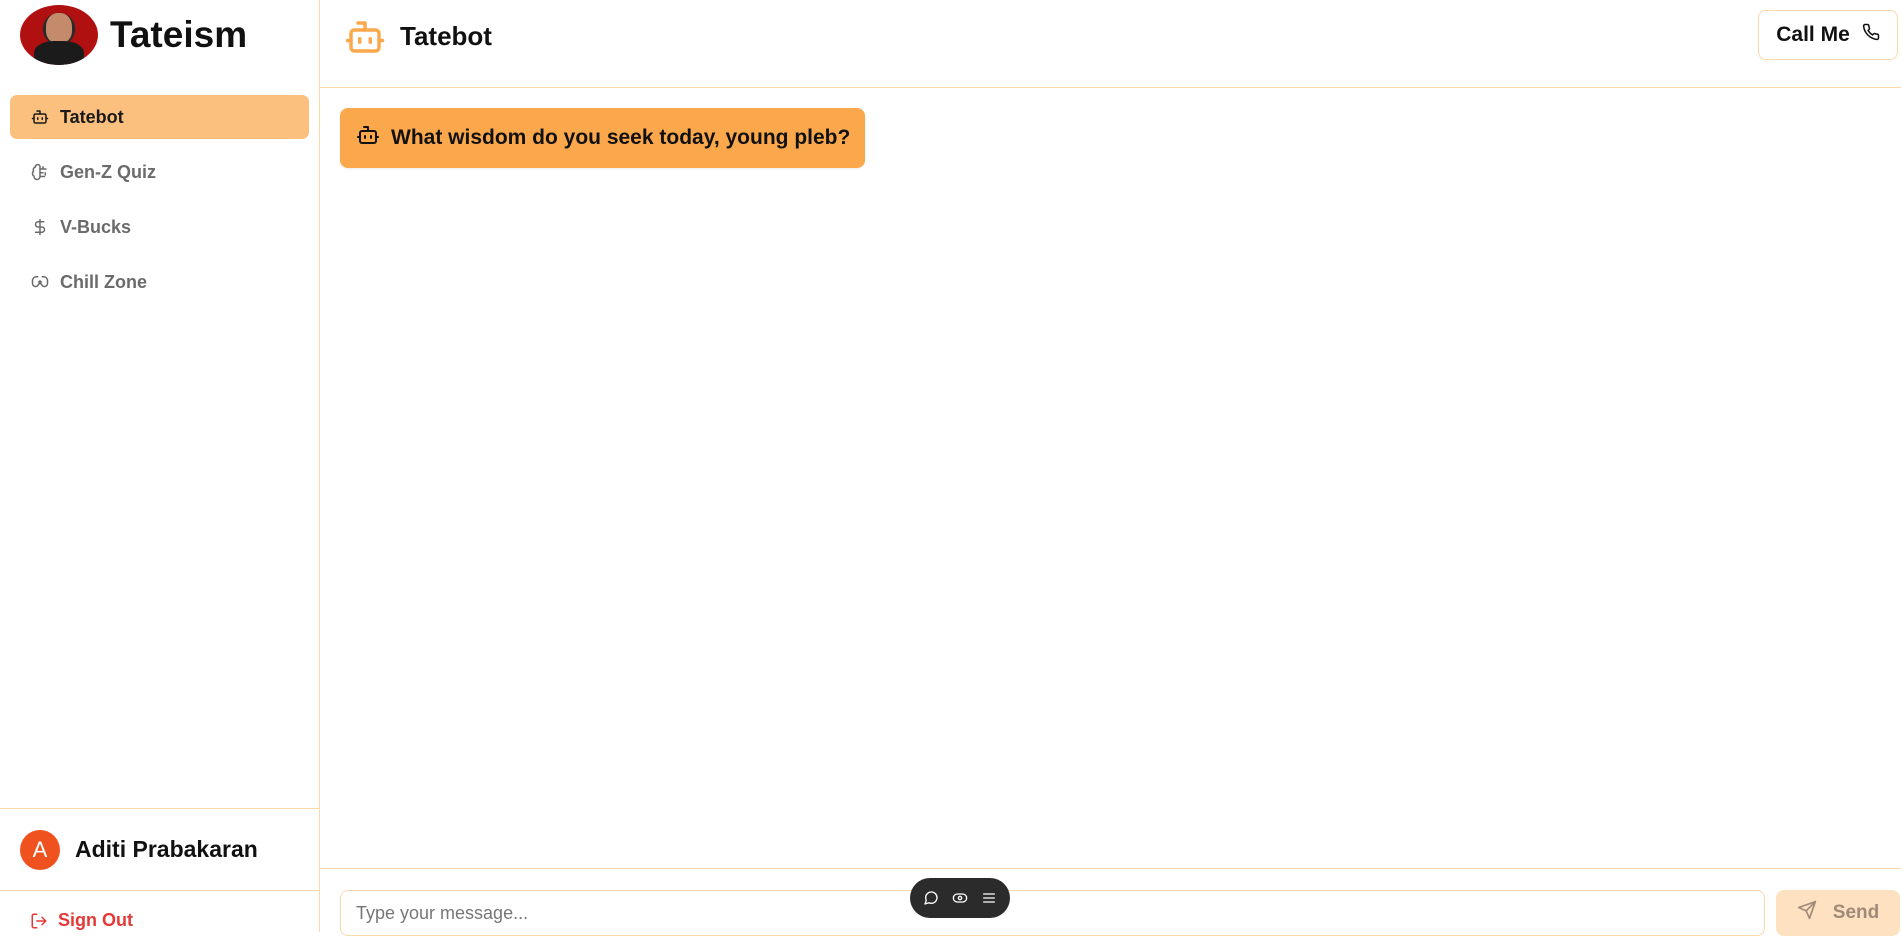  I want to click on send-icon, so click(1807, 913).